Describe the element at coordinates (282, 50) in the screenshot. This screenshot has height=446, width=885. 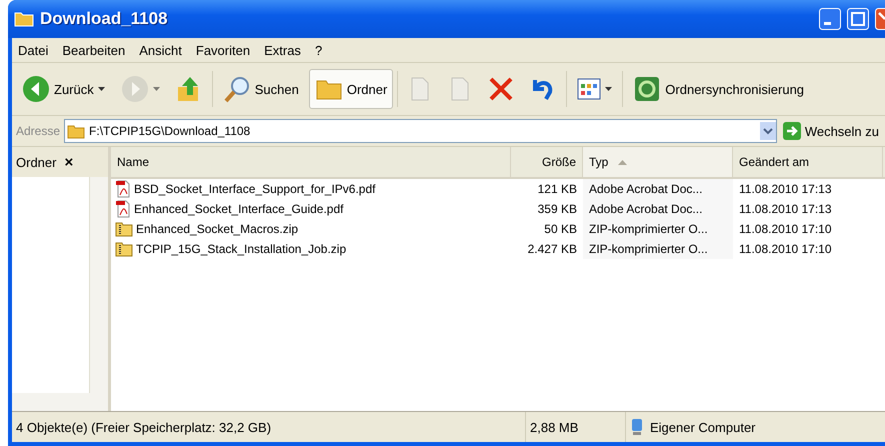
I see `menu-item: Extras` at that location.